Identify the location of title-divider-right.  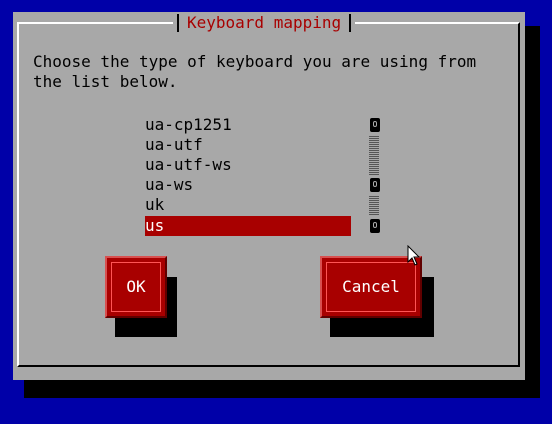
(350, 23).